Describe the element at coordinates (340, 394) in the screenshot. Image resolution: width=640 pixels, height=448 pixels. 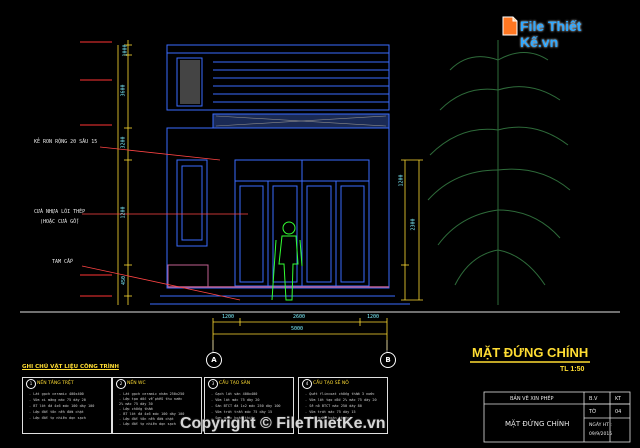
I see `note-line: - Quét flincoat chống thấm 3 nước` at that location.